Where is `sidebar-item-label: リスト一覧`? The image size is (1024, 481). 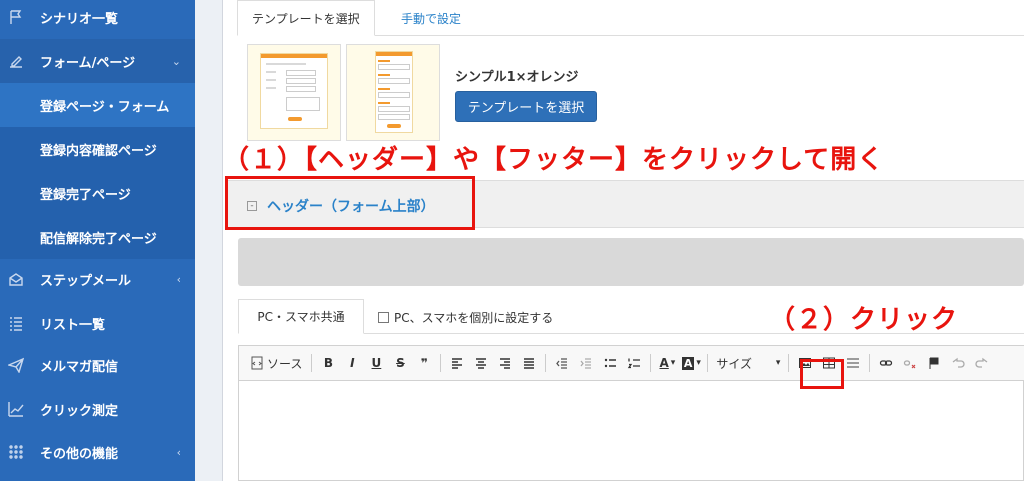
sidebar-item-label: リスト一覧 is located at coordinates (73, 325).